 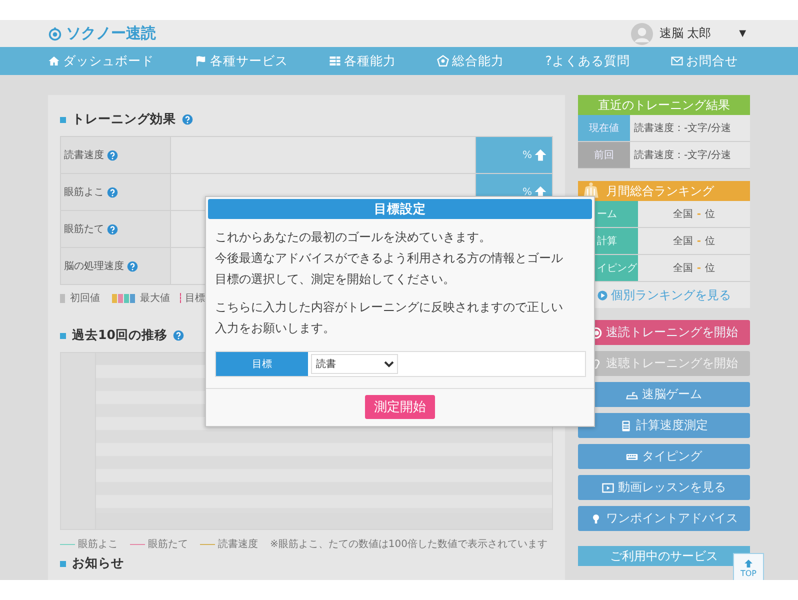 I want to click on start-button: 測定開始, so click(x=400, y=407).